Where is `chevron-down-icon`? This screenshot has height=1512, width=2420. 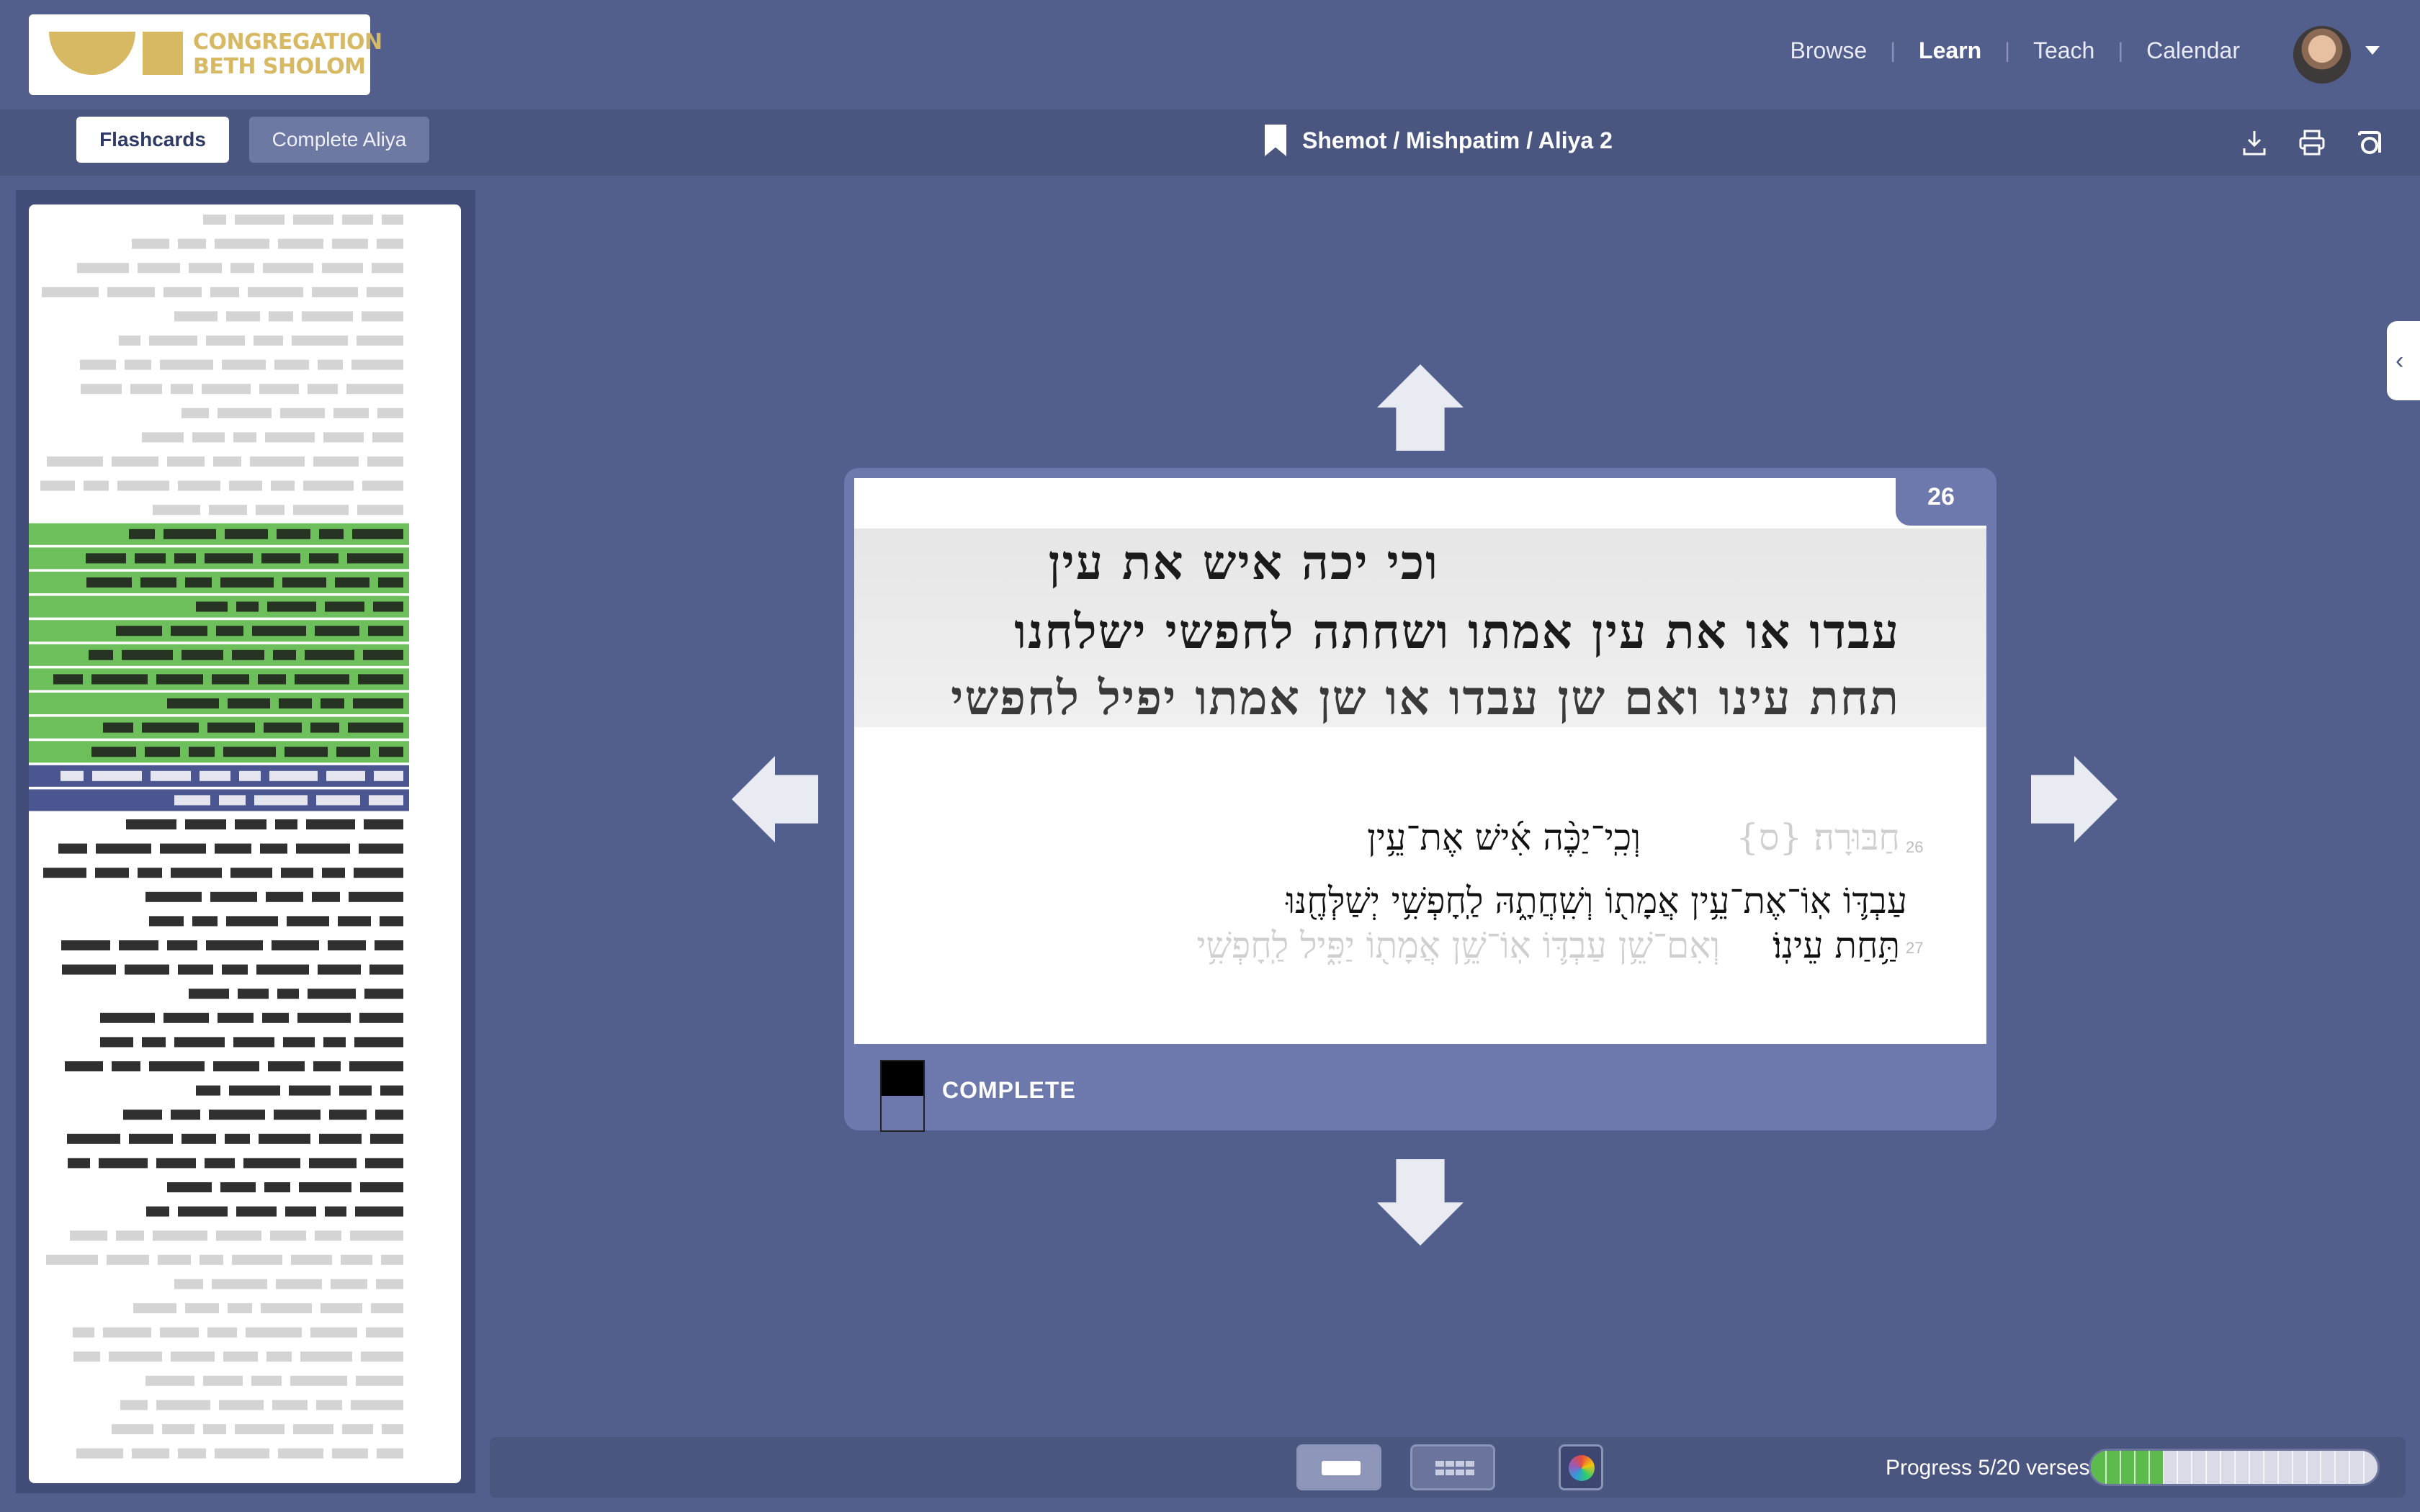
chevron-down-icon is located at coordinates (2372, 50).